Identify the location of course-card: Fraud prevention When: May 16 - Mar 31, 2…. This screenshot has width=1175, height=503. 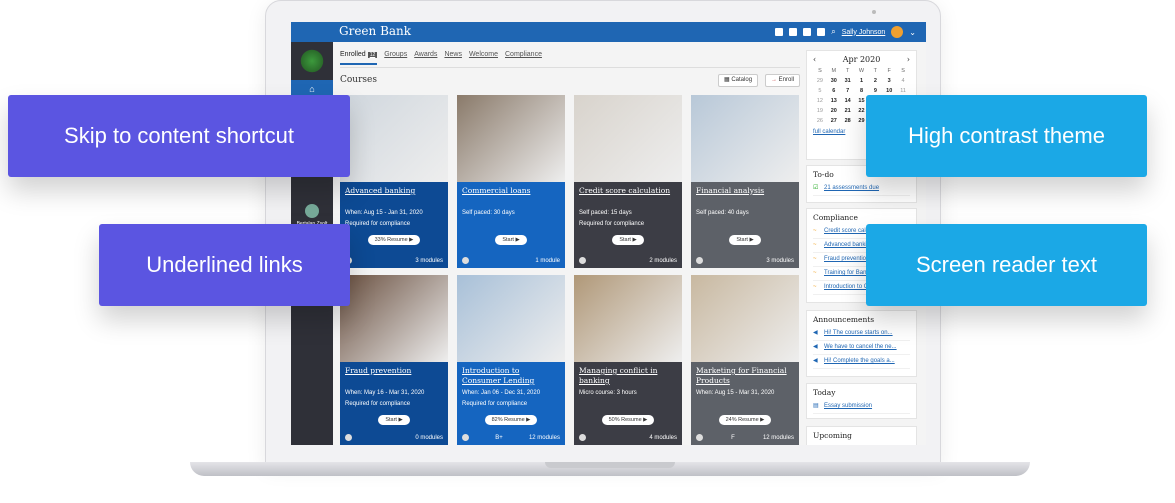
(394, 360).